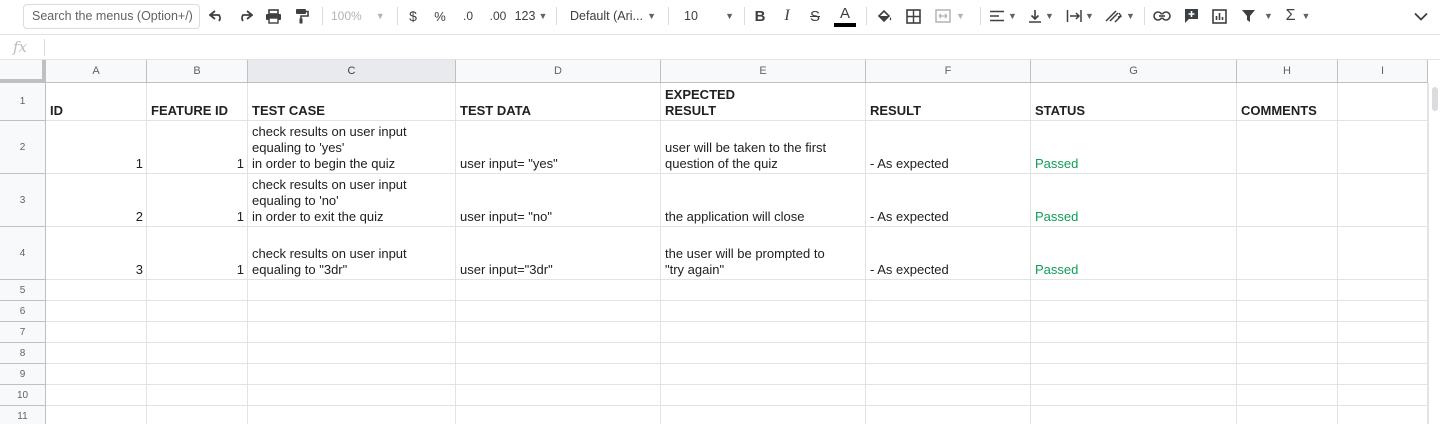  What do you see at coordinates (1191, 16) in the screenshot?
I see `insert-comment-icon` at bounding box center [1191, 16].